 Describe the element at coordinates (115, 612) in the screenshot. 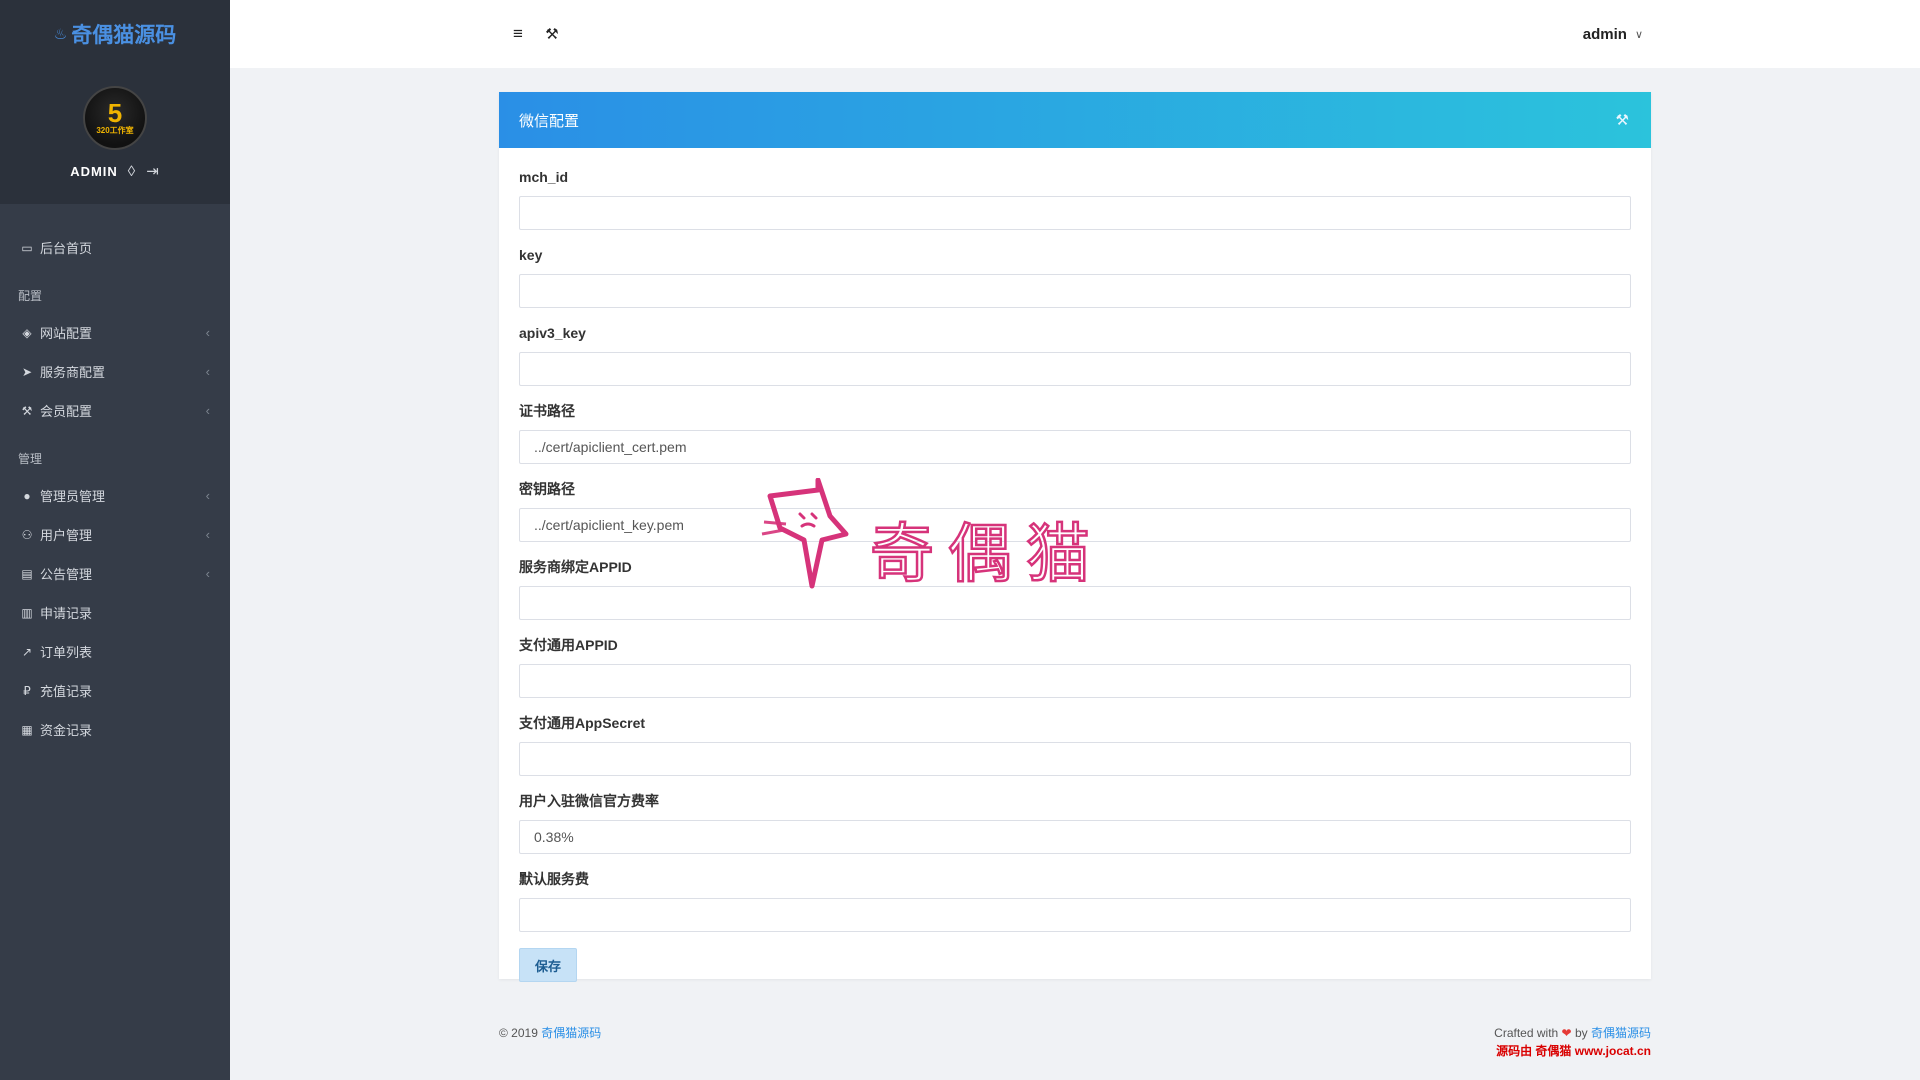

I see `sidebar-item-apply-records: ▥ 申请记录` at that location.